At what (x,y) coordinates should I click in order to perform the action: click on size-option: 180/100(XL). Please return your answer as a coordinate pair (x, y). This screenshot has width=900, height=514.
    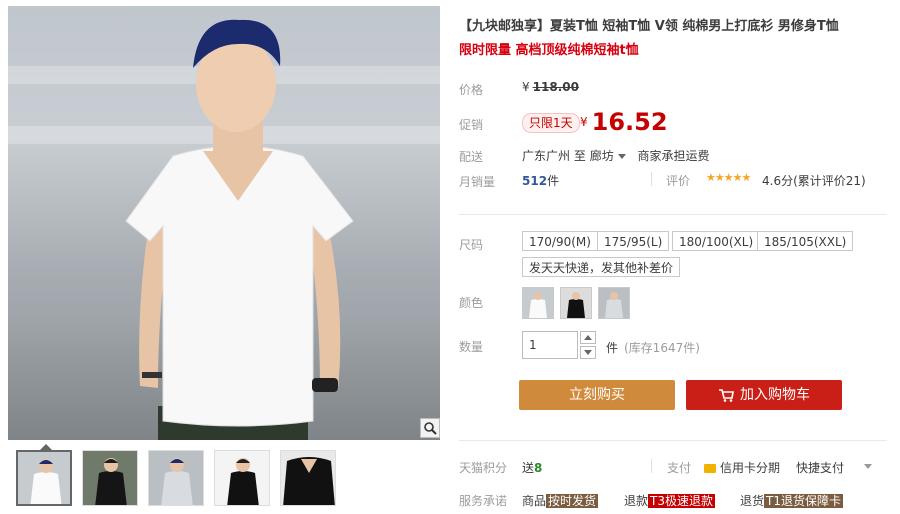
    Looking at the image, I should click on (716, 241).